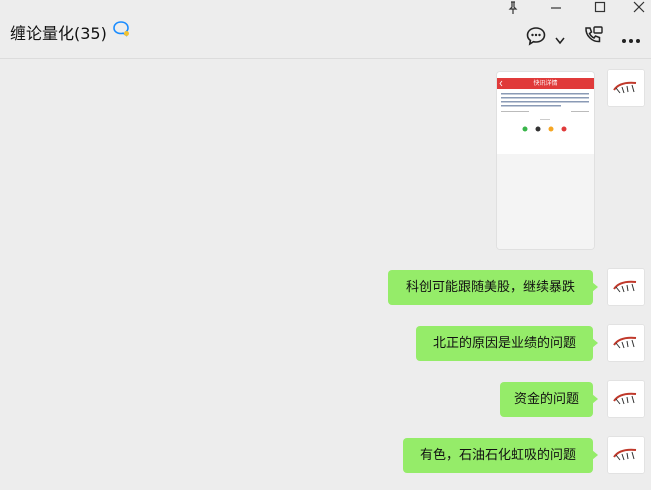 This screenshot has width=651, height=490. What do you see at coordinates (545, 160) in the screenshot?
I see `shared-screenshot-image: 快讯详情` at bounding box center [545, 160].